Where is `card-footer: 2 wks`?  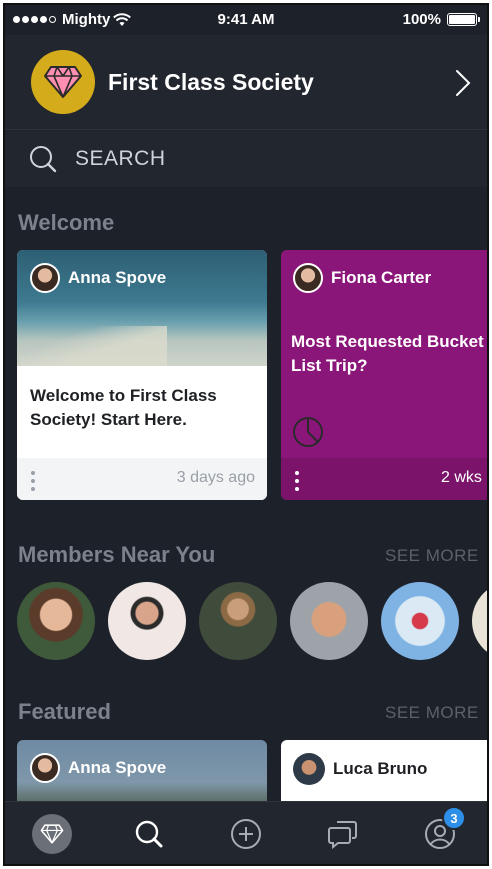 card-footer: 2 wks is located at coordinates (384, 479).